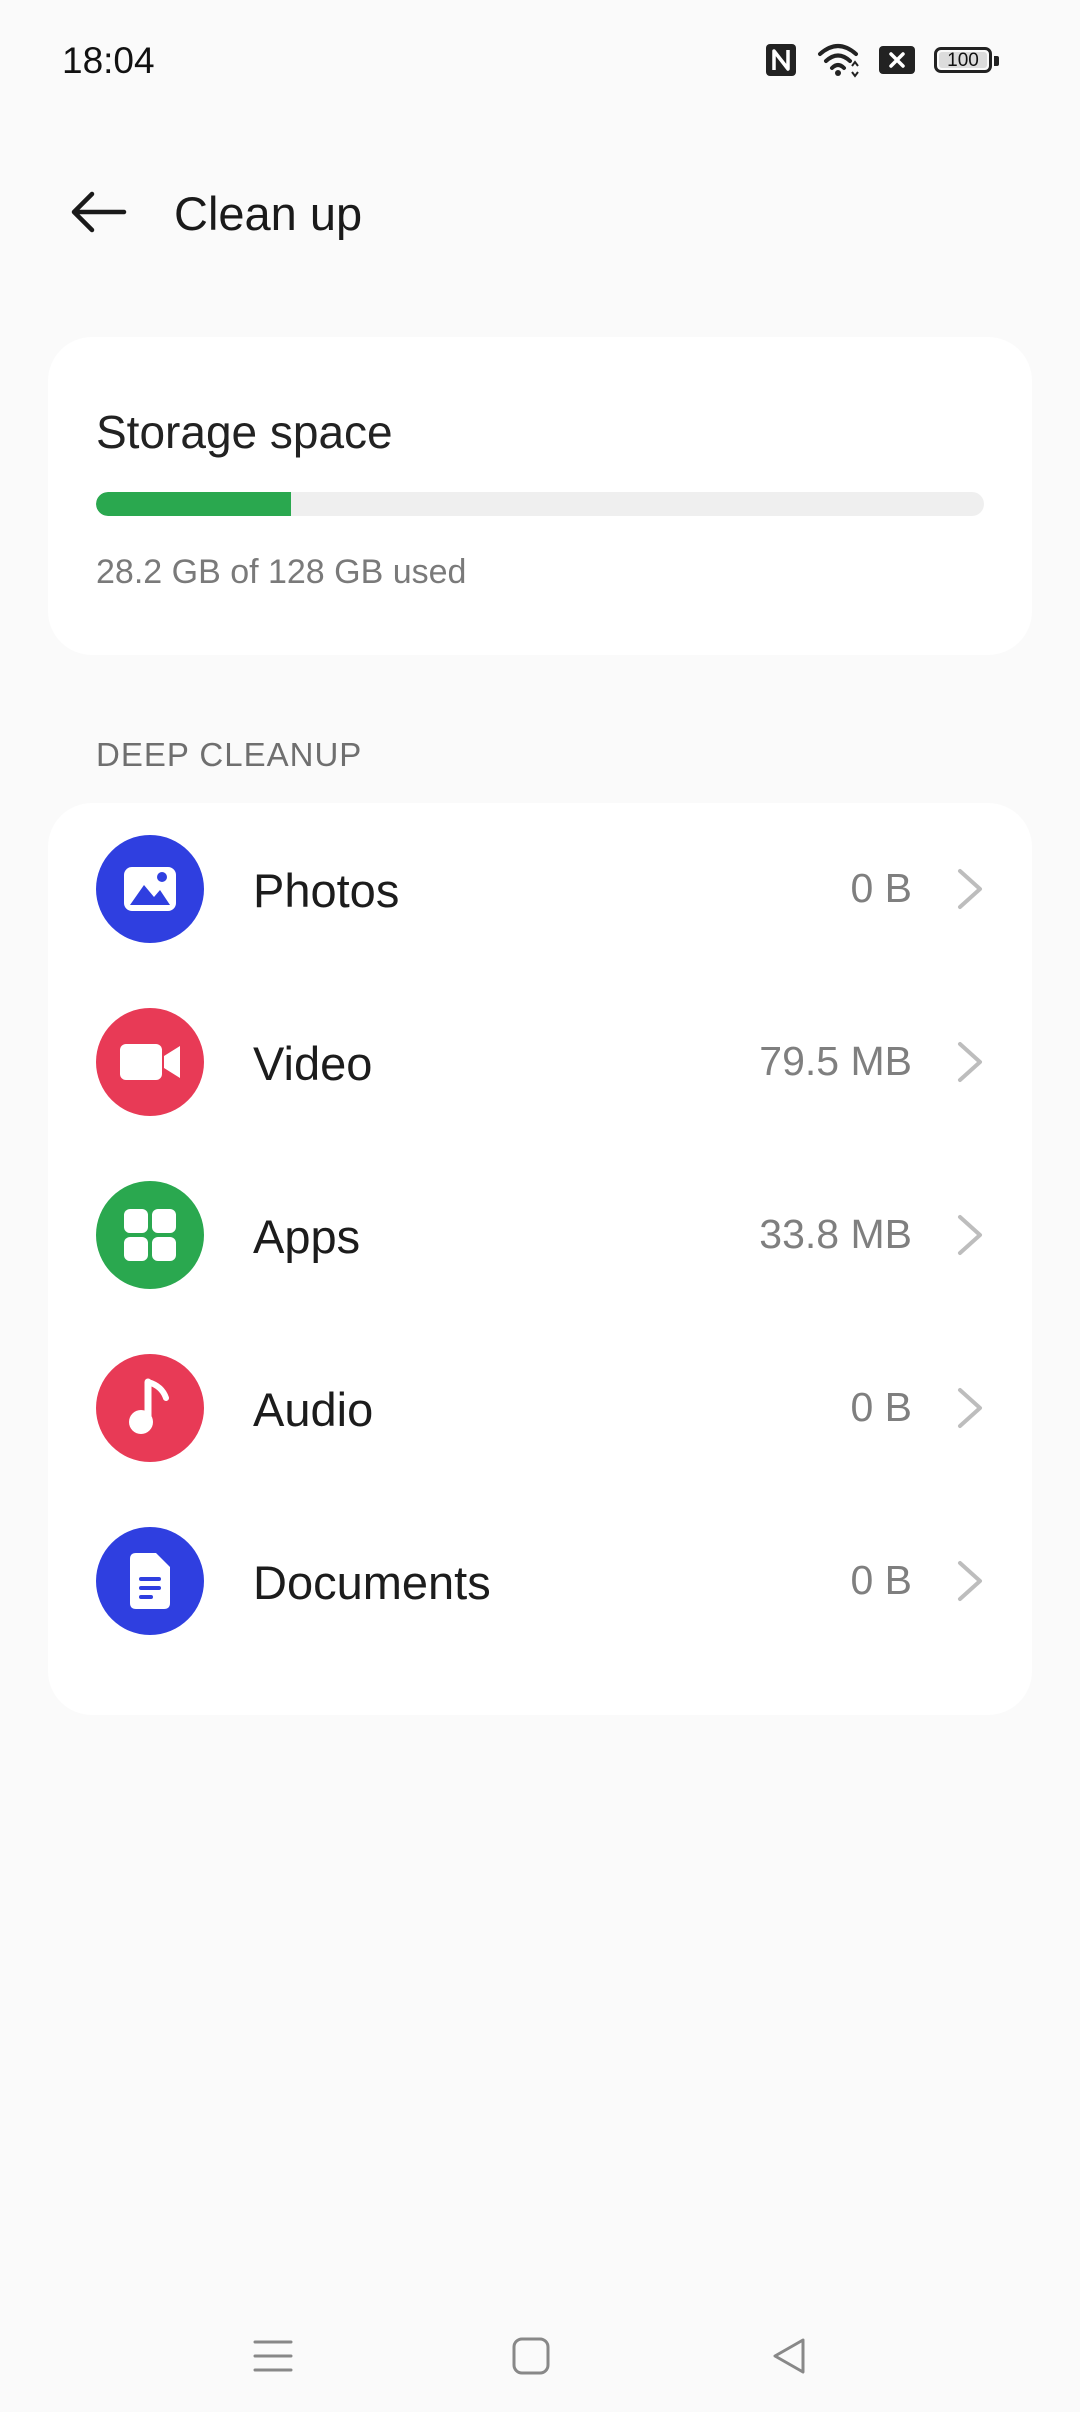 This screenshot has width=1080, height=2412. I want to click on list-item-label: Audio, so click(313, 1409).